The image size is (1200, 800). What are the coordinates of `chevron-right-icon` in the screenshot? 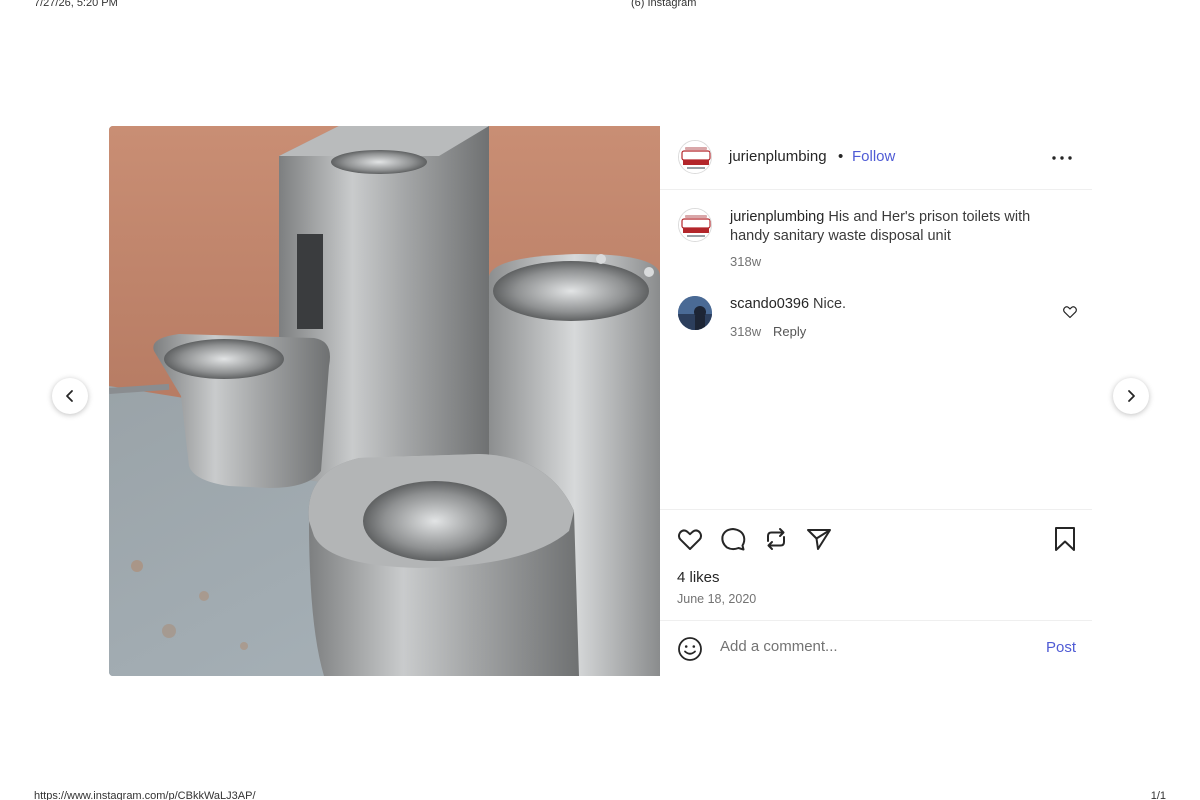 It's located at (1131, 396).